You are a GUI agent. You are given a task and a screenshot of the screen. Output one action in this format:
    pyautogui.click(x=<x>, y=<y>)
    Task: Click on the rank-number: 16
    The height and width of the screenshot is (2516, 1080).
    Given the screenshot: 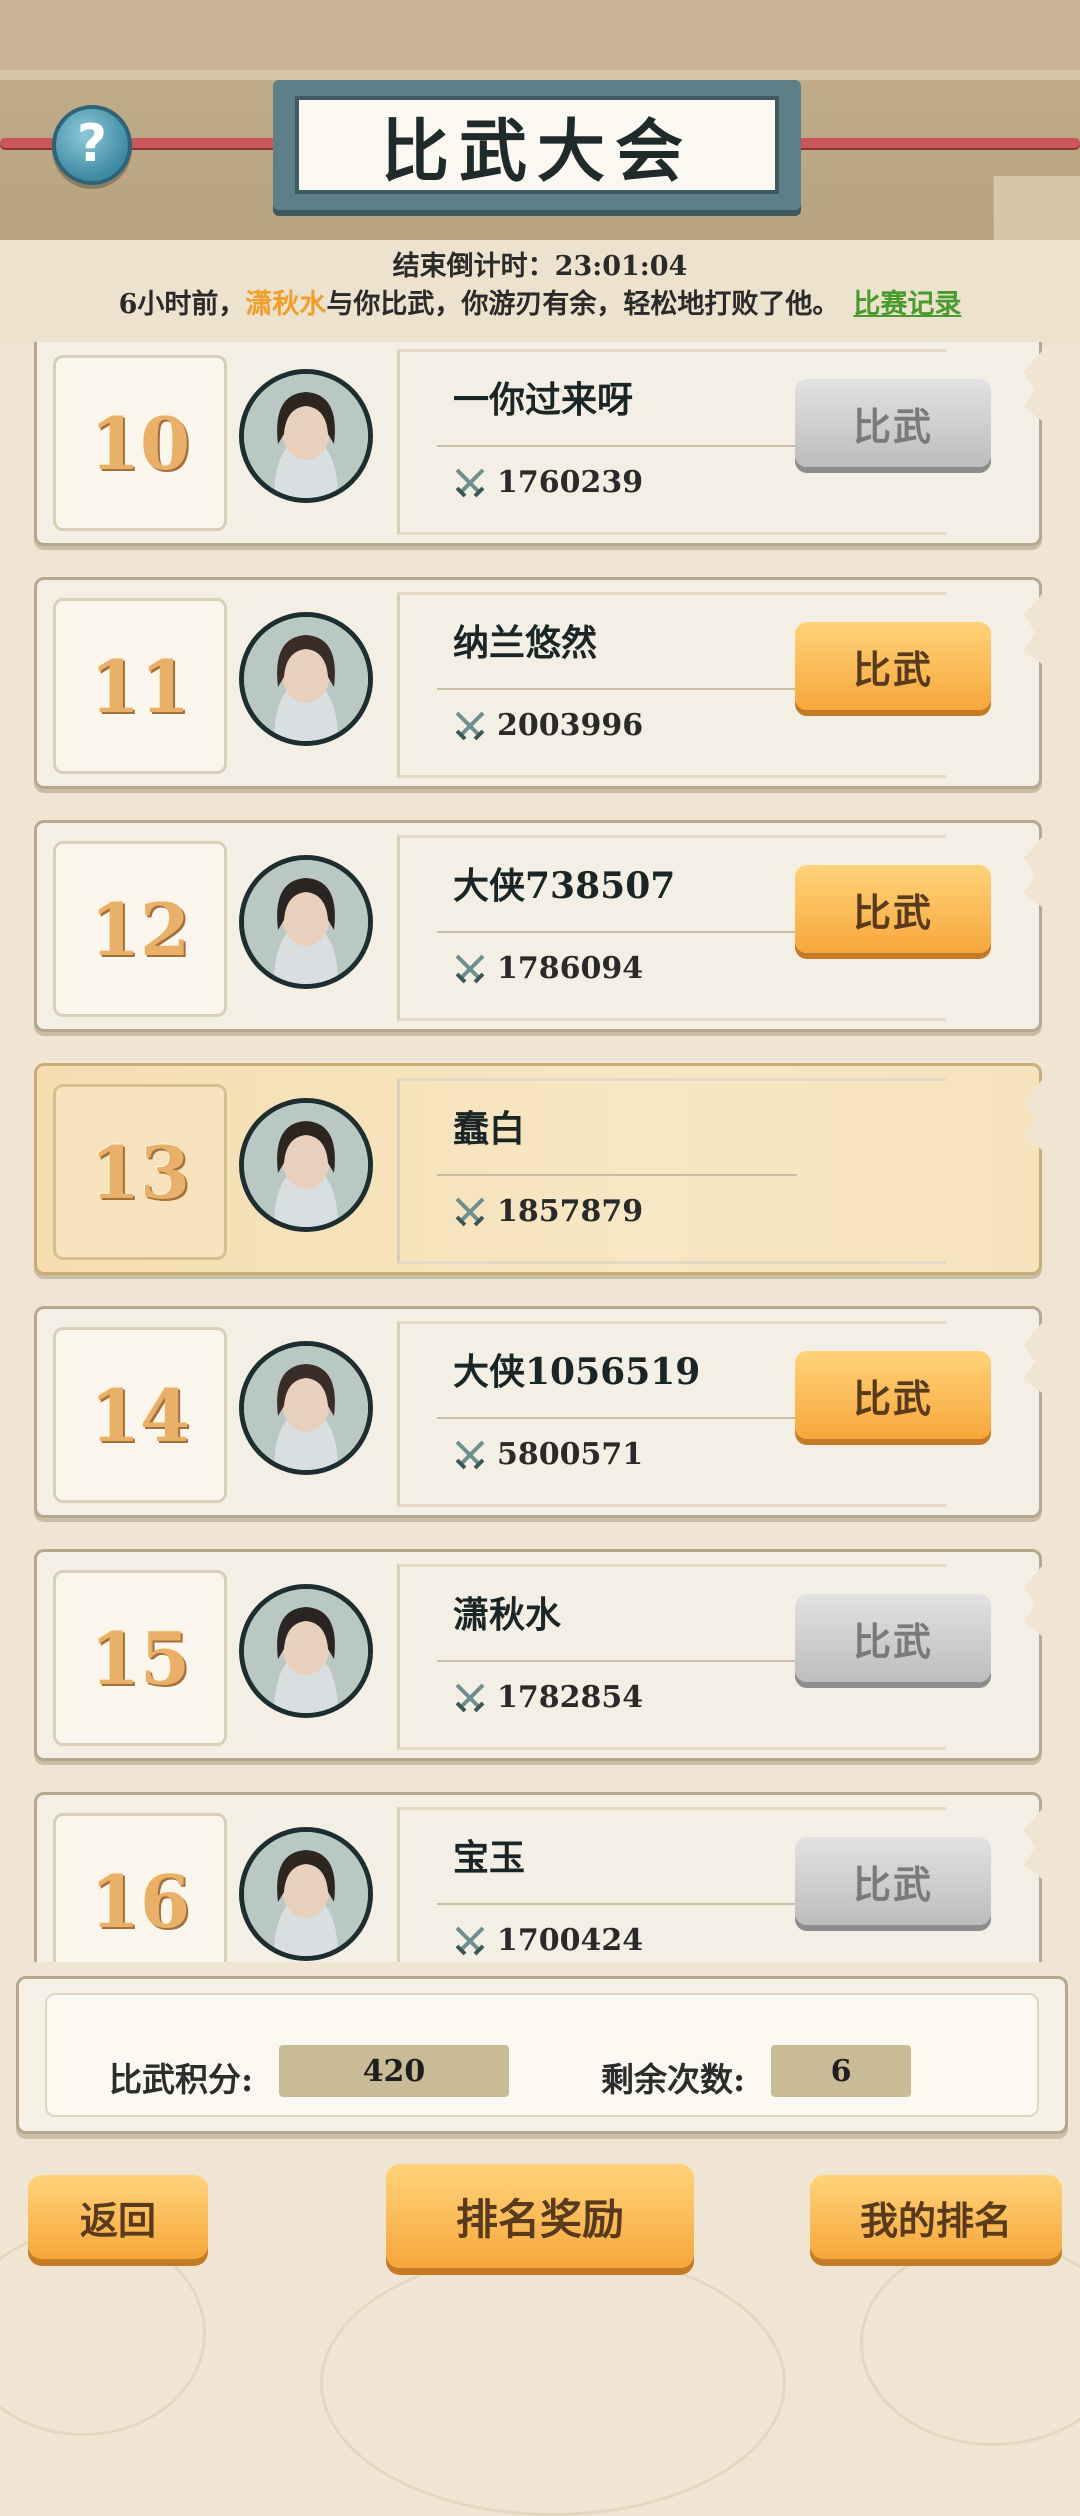 What is the action you would take?
    pyautogui.click(x=140, y=1887)
    